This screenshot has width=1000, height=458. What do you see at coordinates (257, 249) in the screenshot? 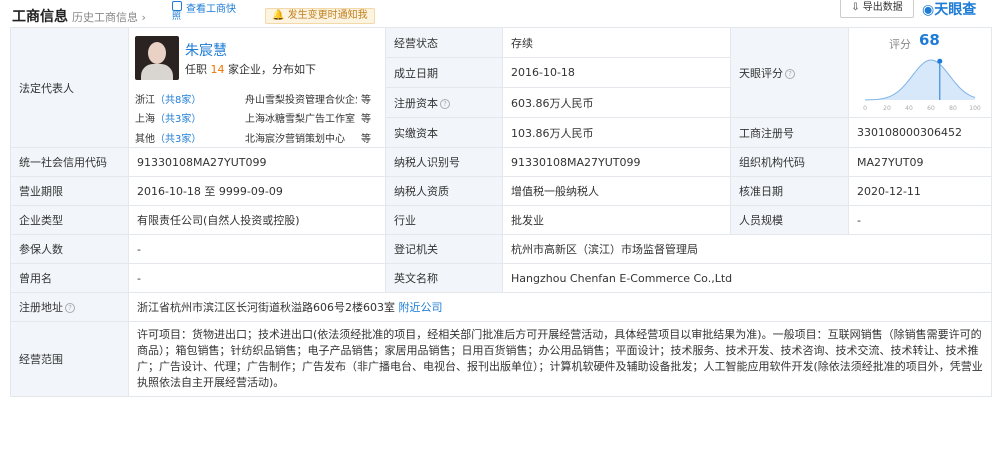
I see `insured-value: -` at bounding box center [257, 249].